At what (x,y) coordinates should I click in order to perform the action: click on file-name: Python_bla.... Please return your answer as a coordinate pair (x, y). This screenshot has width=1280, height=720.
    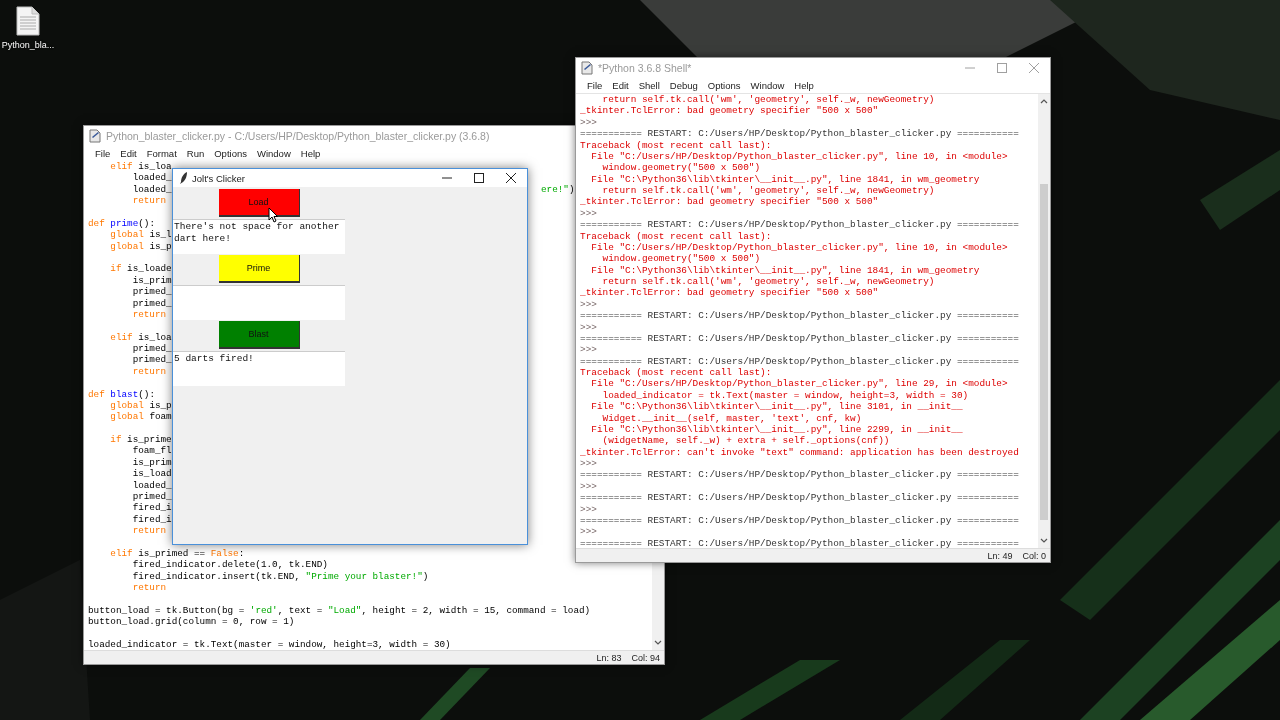
    Looking at the image, I should click on (28, 45).